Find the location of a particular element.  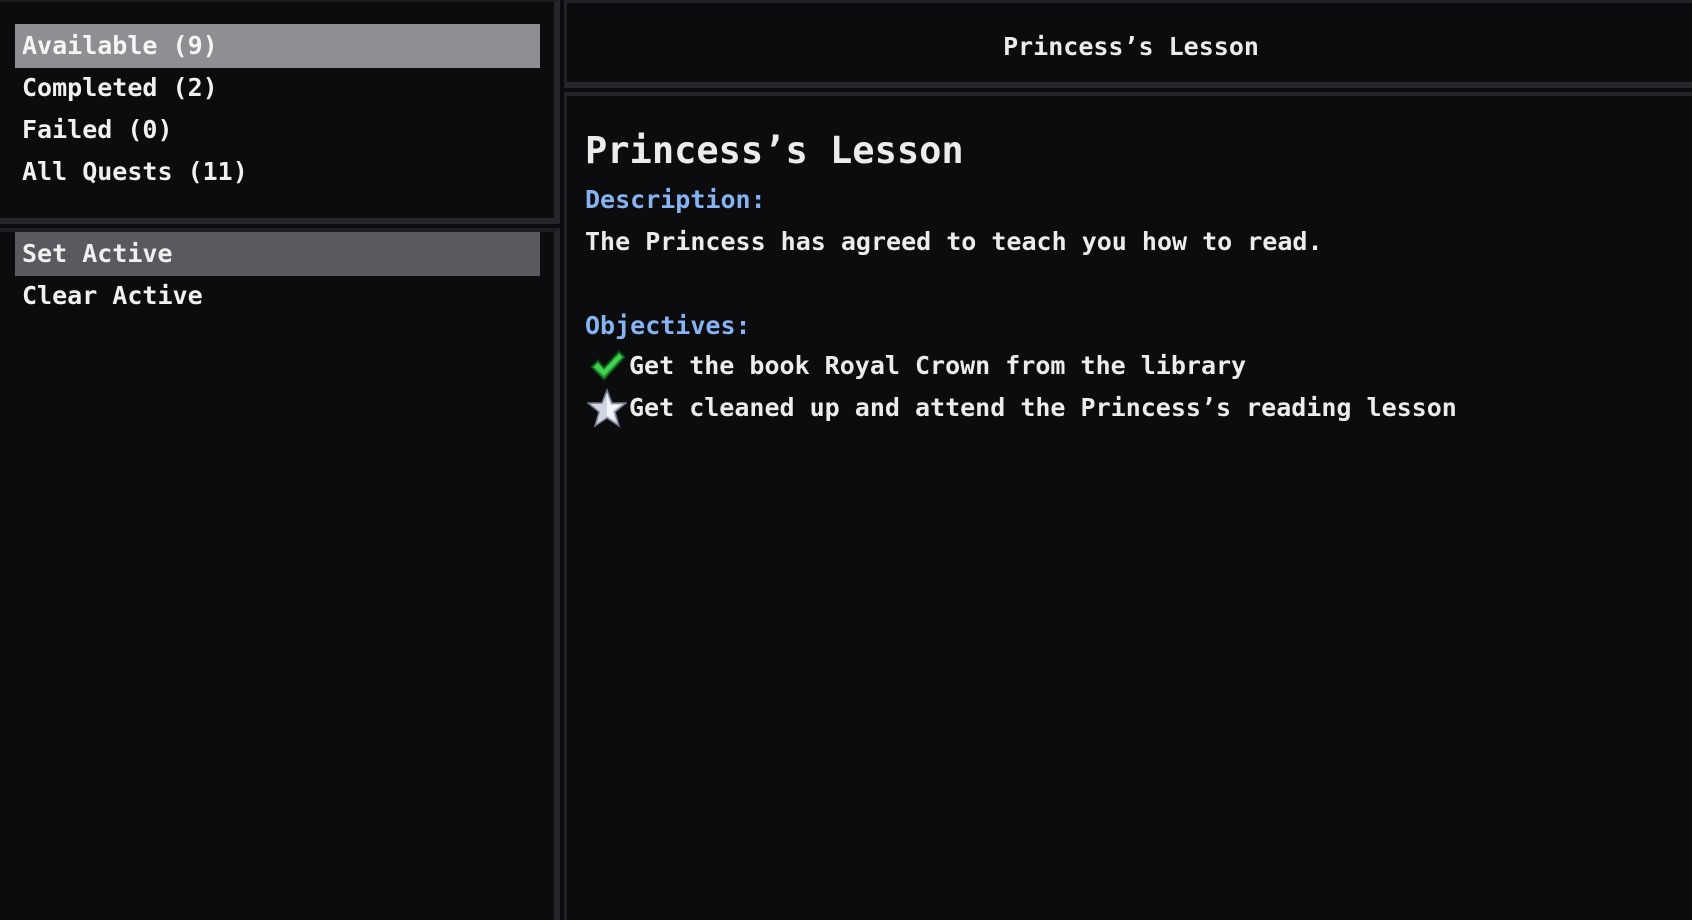

filter-completed: Completed (2) is located at coordinates (277, 88).